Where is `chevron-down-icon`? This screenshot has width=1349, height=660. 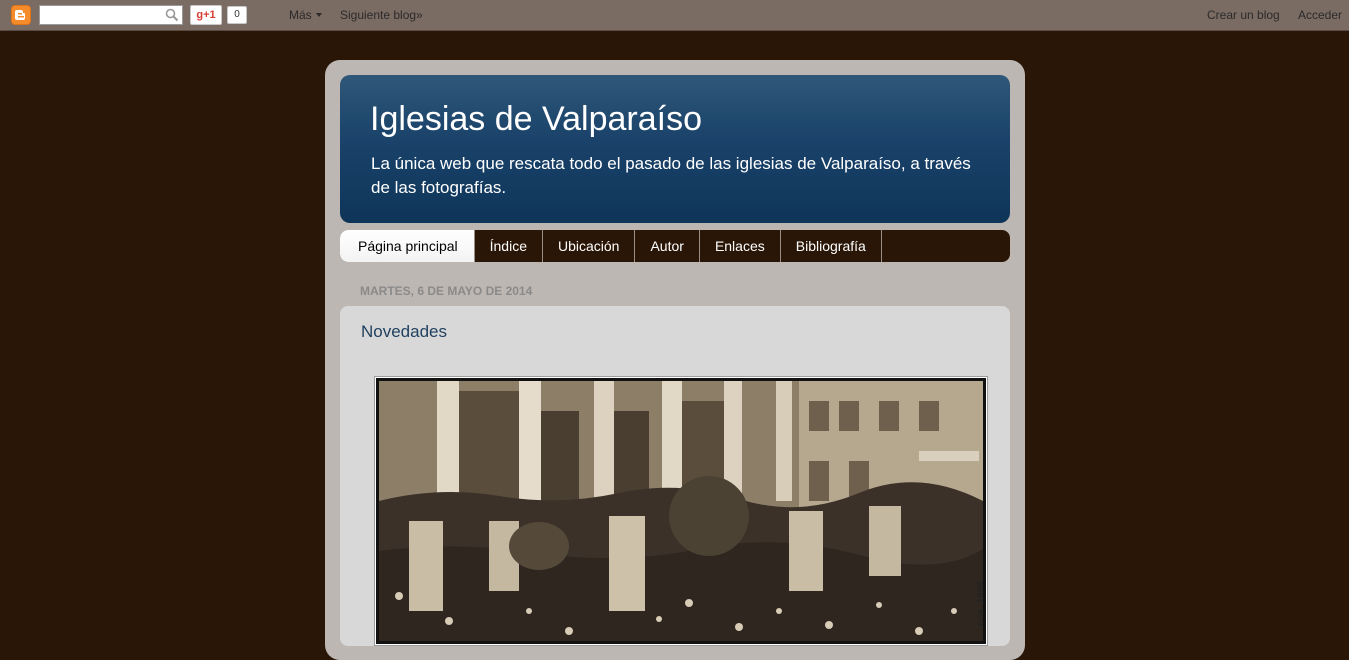 chevron-down-icon is located at coordinates (318, 15).